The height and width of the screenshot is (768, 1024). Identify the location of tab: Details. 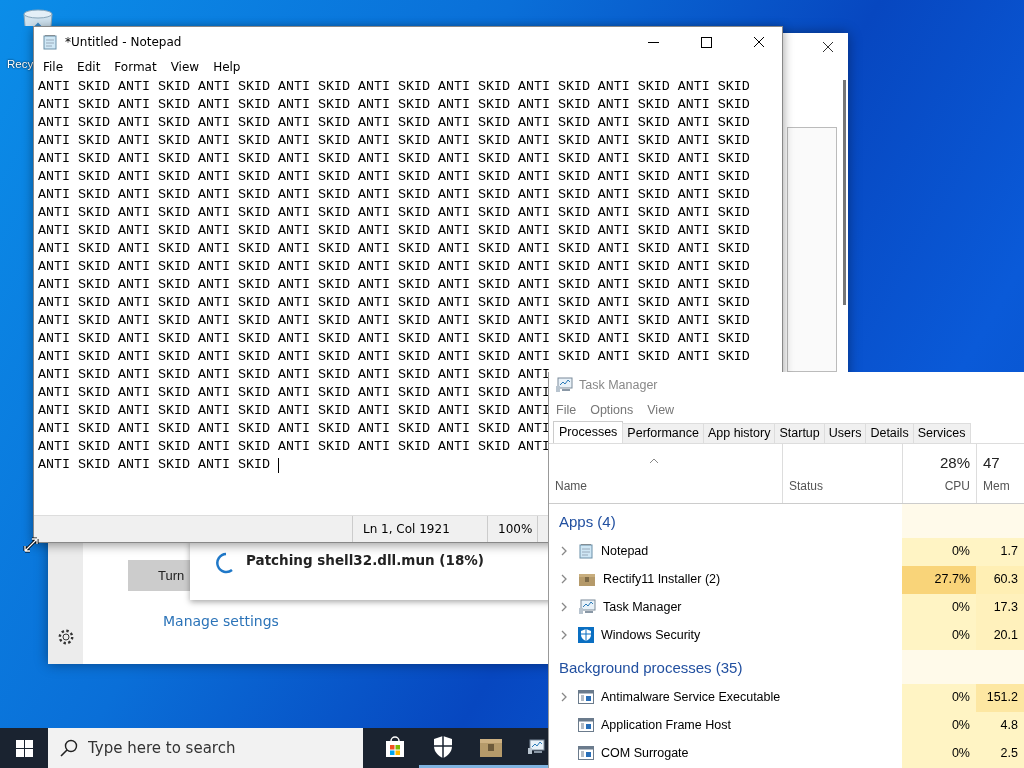
(889, 432).